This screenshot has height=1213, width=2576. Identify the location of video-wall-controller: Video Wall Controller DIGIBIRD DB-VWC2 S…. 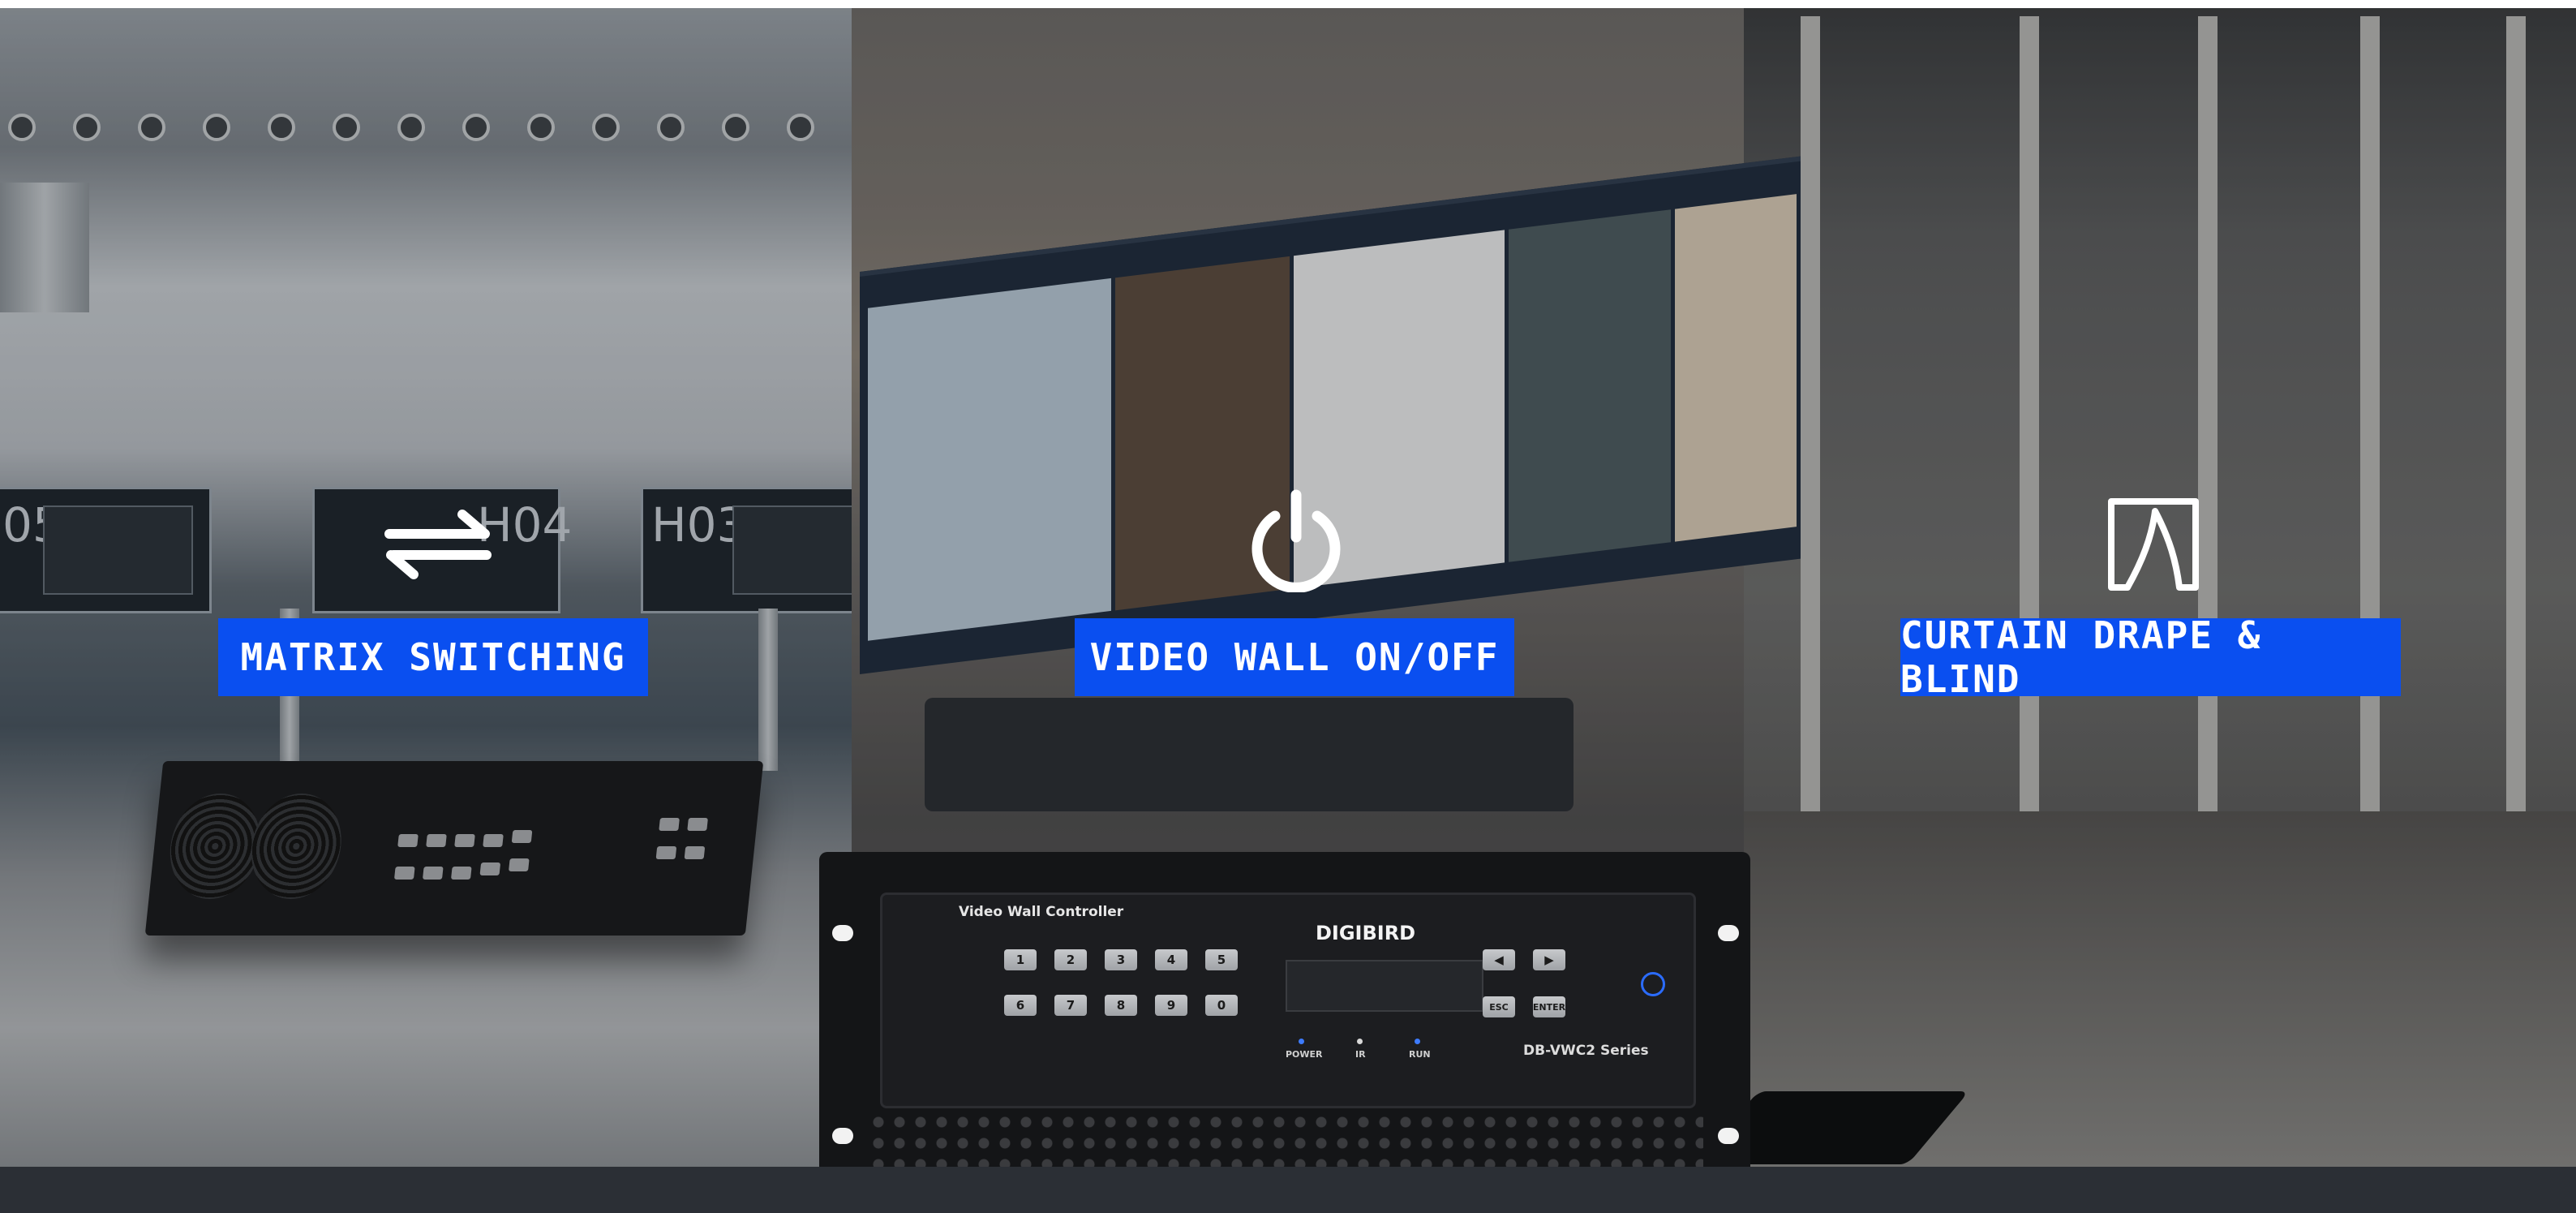
(1284, 1032).